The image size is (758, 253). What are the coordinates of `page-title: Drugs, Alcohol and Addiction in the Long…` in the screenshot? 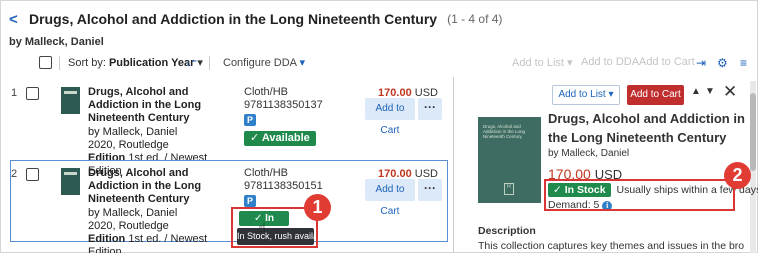 It's located at (233, 19).